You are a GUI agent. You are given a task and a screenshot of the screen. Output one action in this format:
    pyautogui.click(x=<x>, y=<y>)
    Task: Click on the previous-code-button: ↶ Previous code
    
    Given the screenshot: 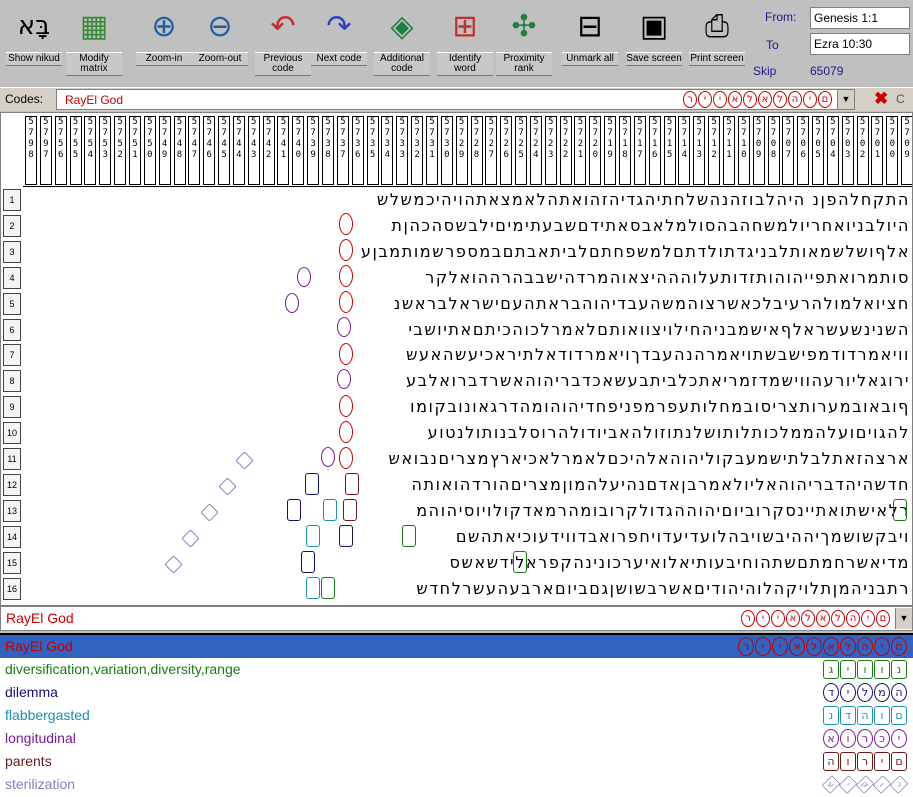 What is the action you would take?
    pyautogui.click(x=283, y=43)
    